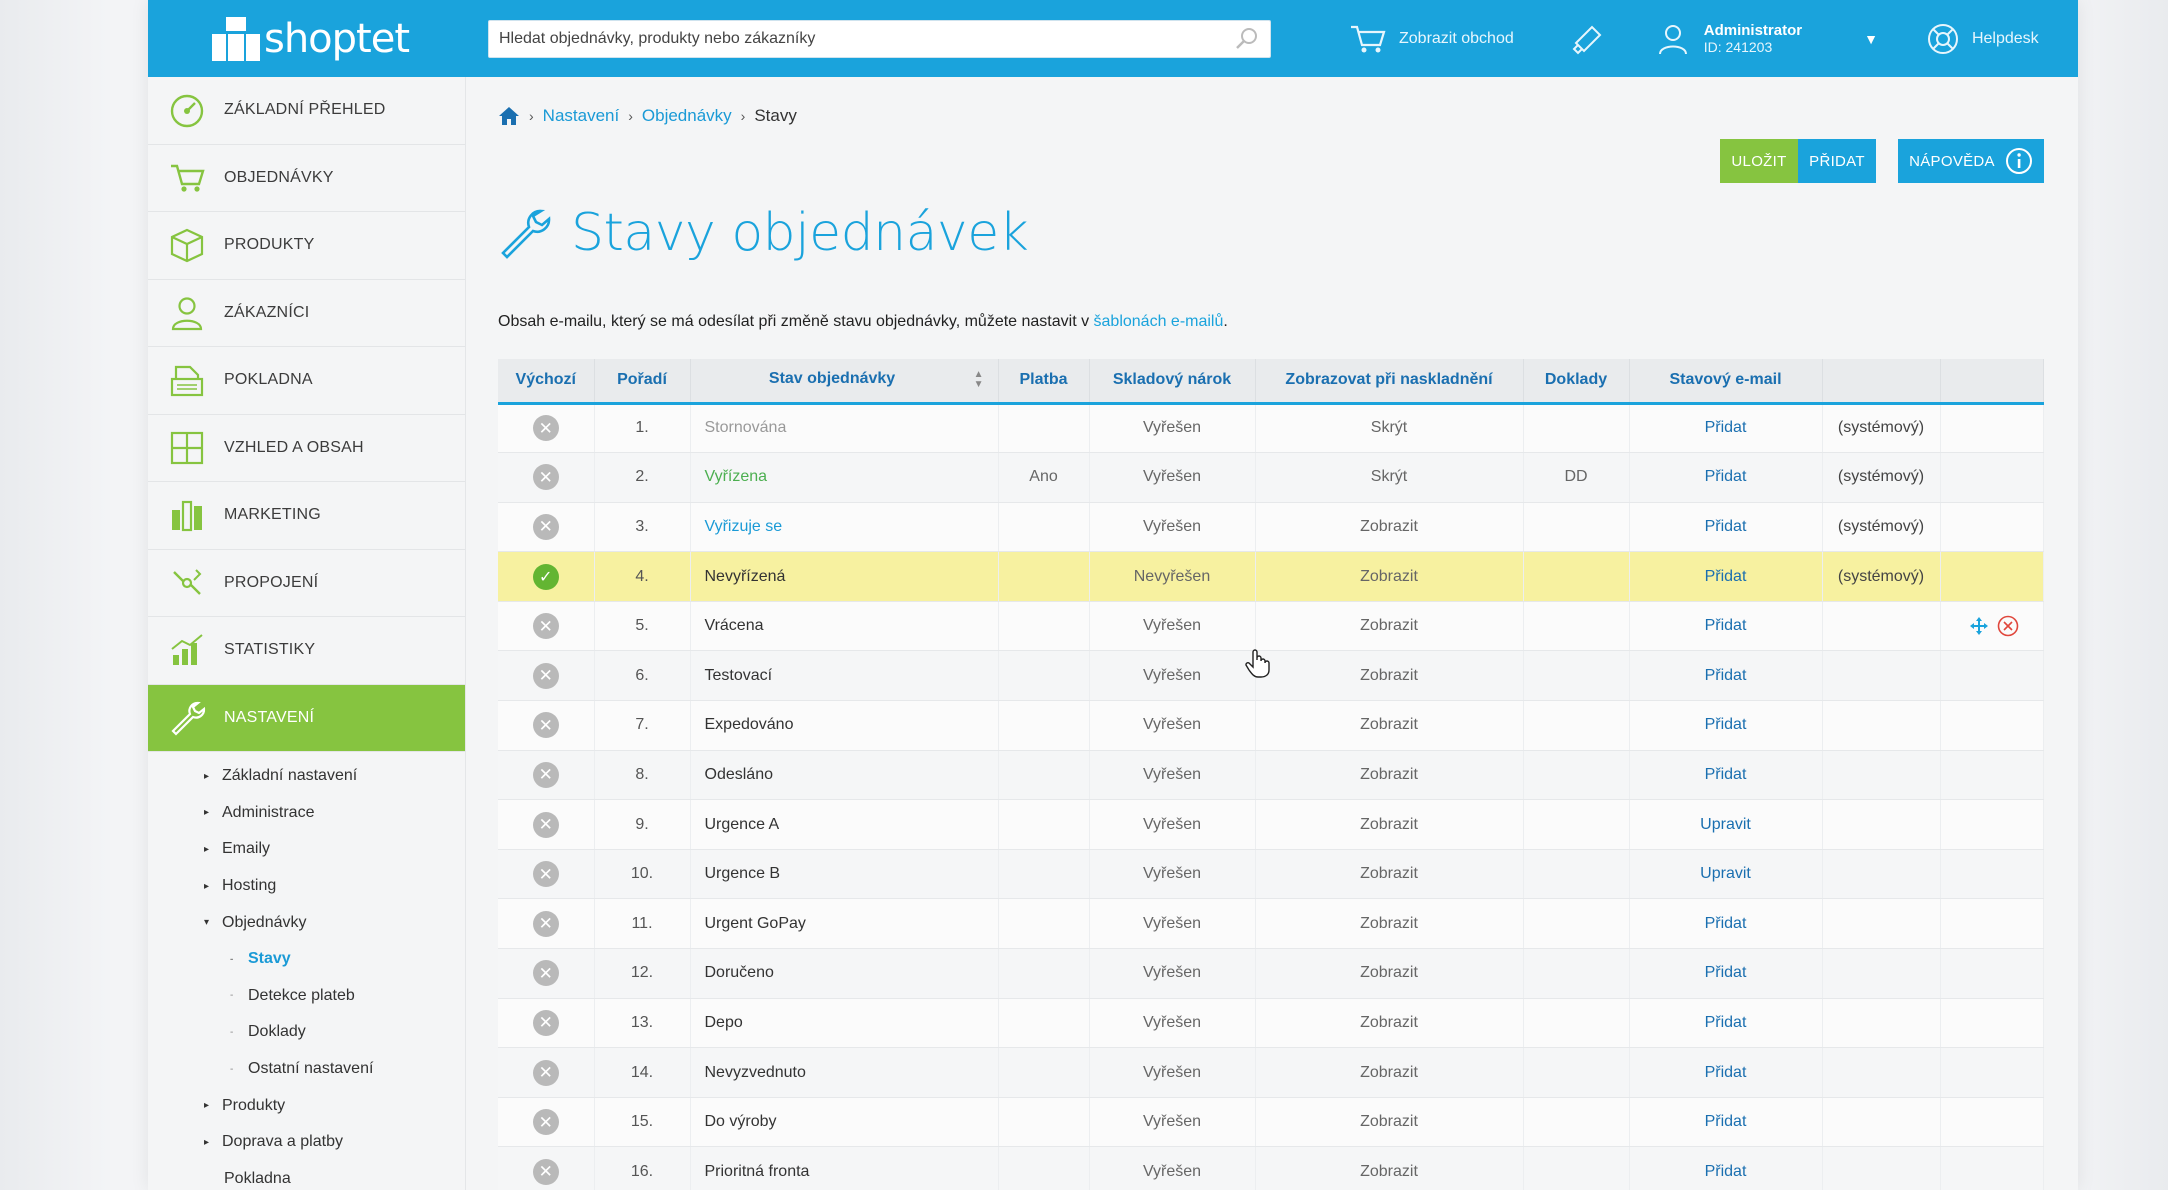  I want to click on table-row: ✕ 13. Depo Vyřešen Zobrazit Přidat, so click(1271, 1023).